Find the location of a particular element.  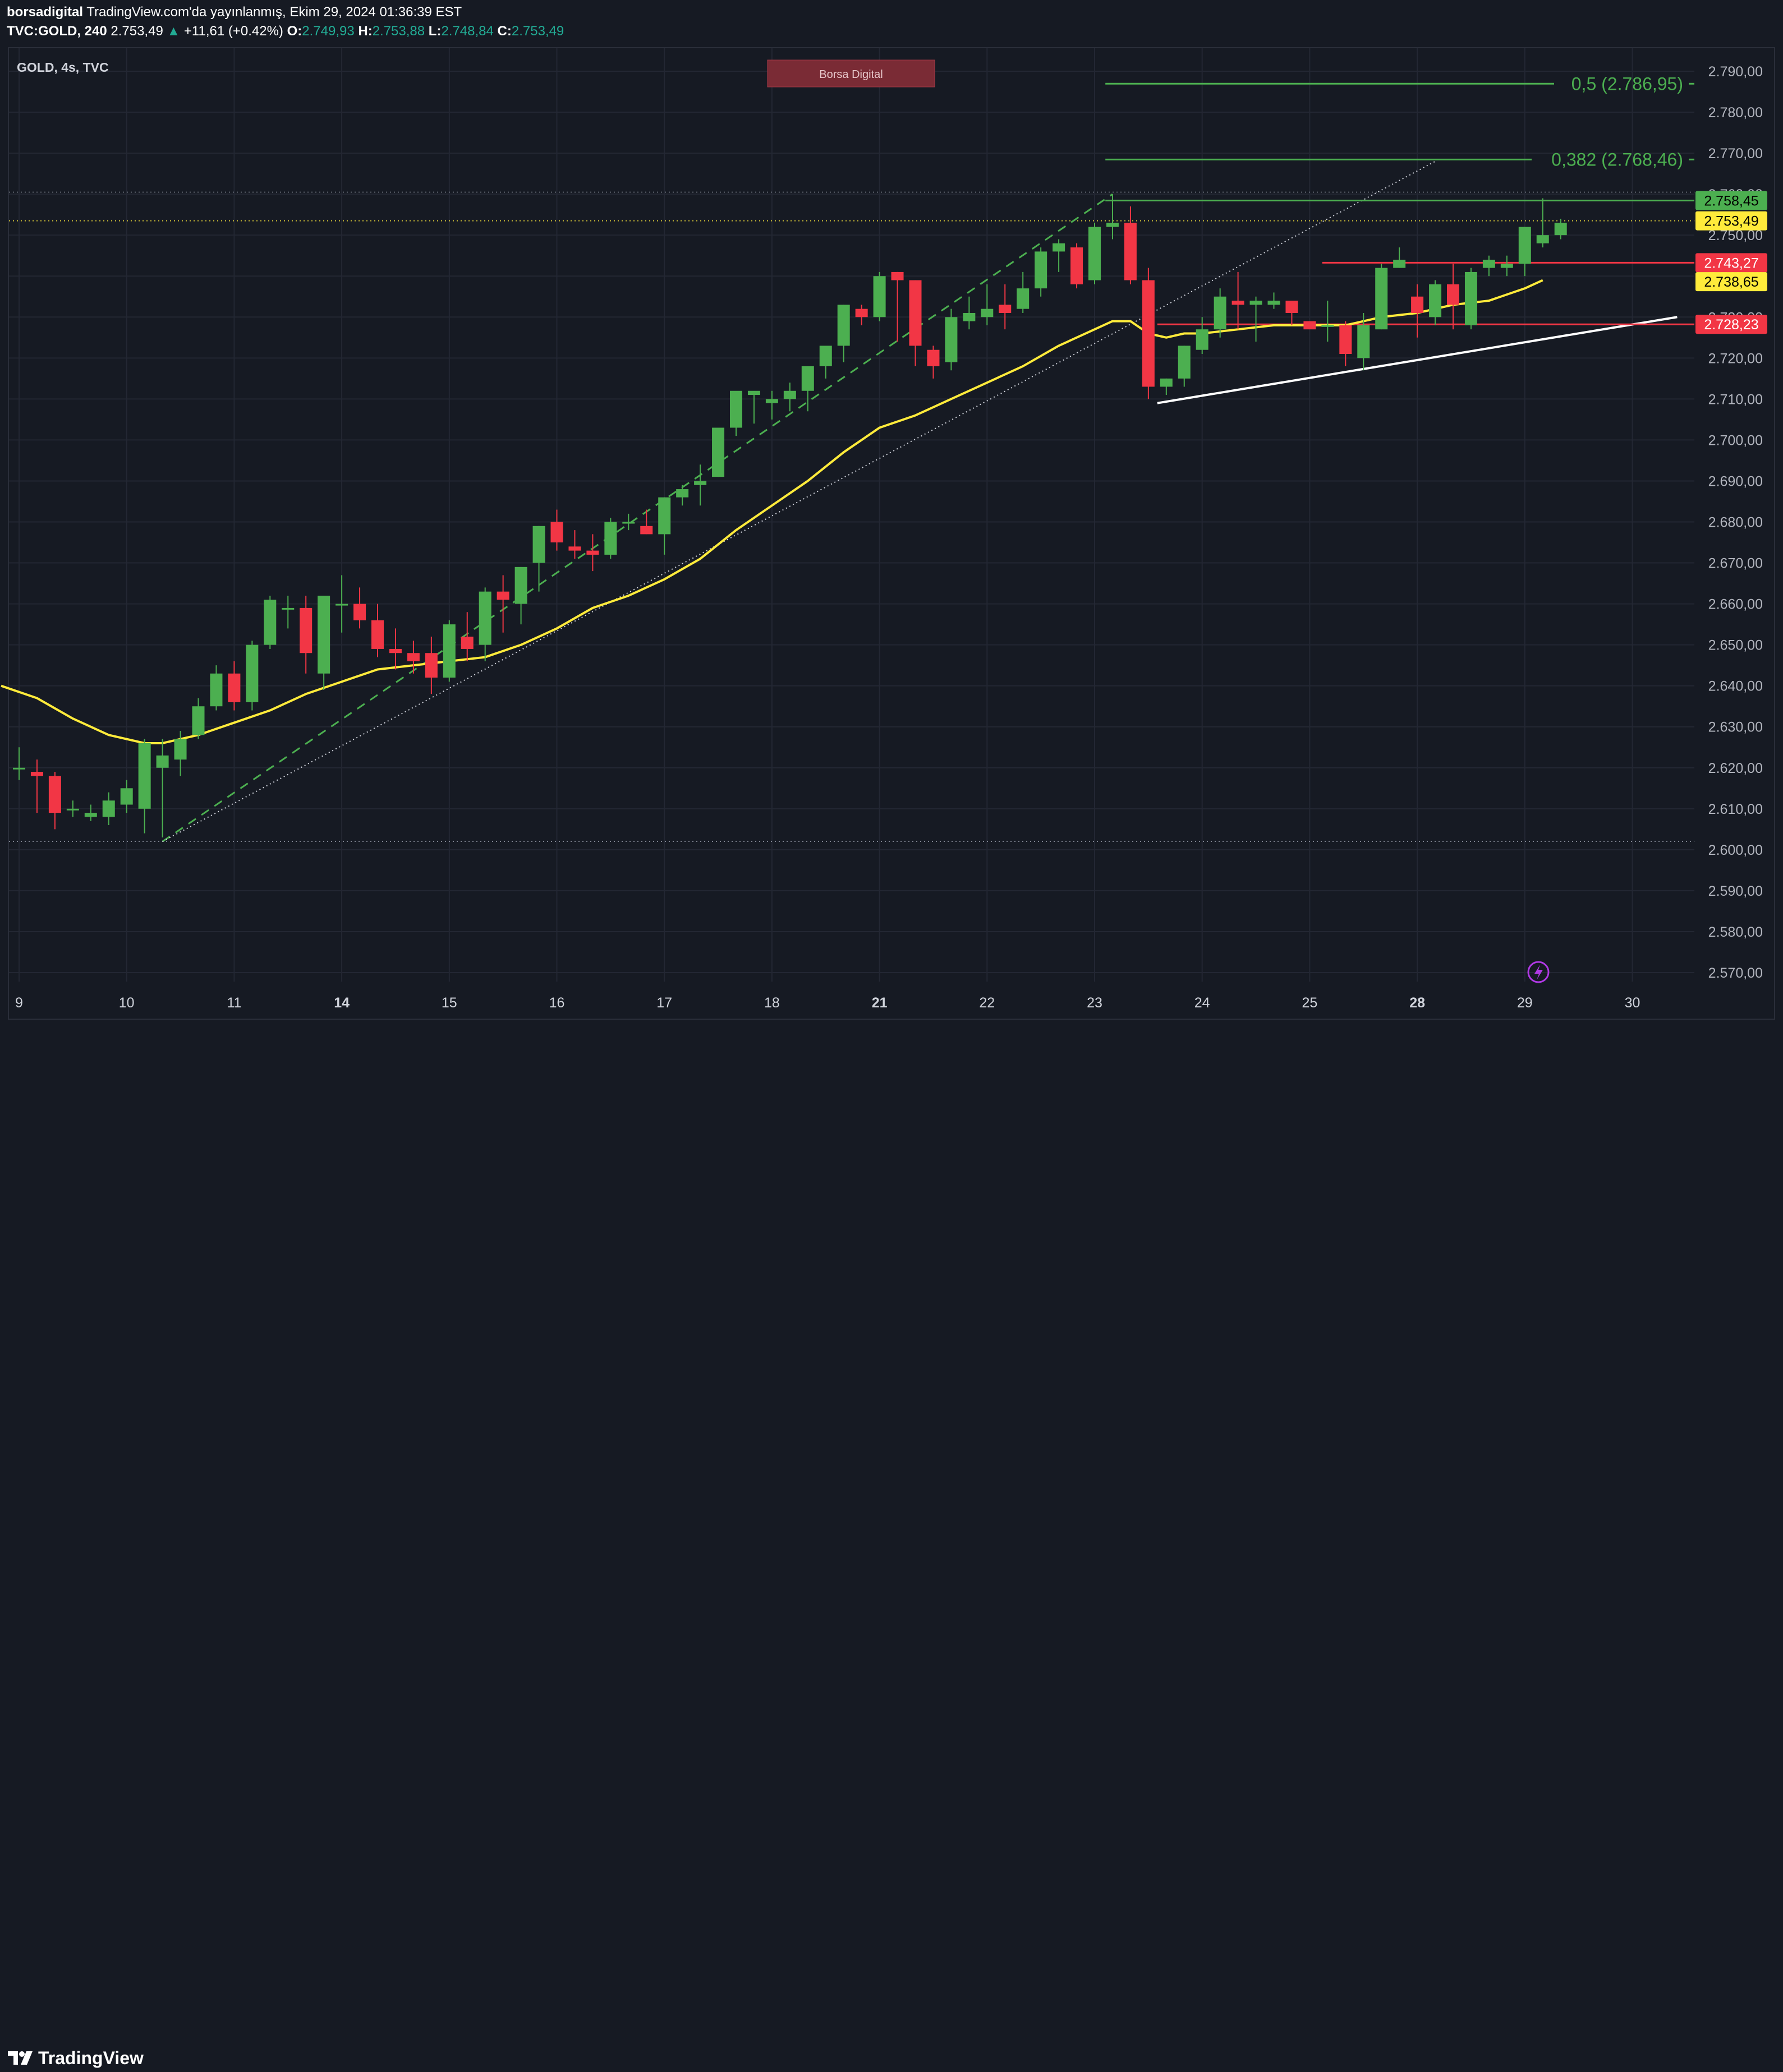

price-tick-label: 2.640,00 is located at coordinates (1736, 686).